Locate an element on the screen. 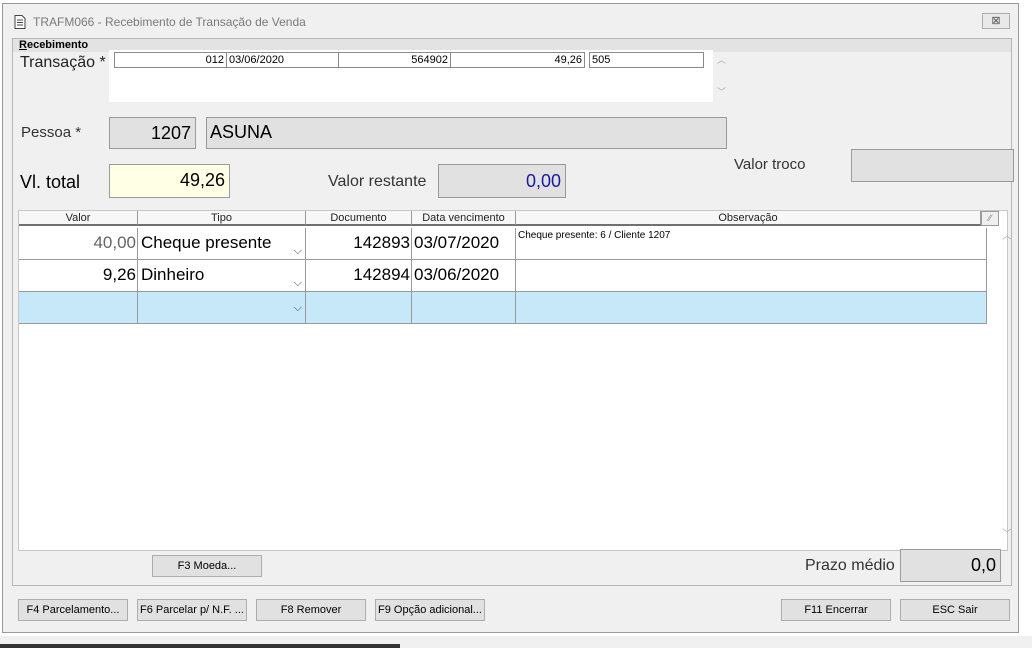 This screenshot has width=1032, height=648. cell-observacao: Cheque presente: 6 / Cliente 1207 is located at coordinates (751, 244).